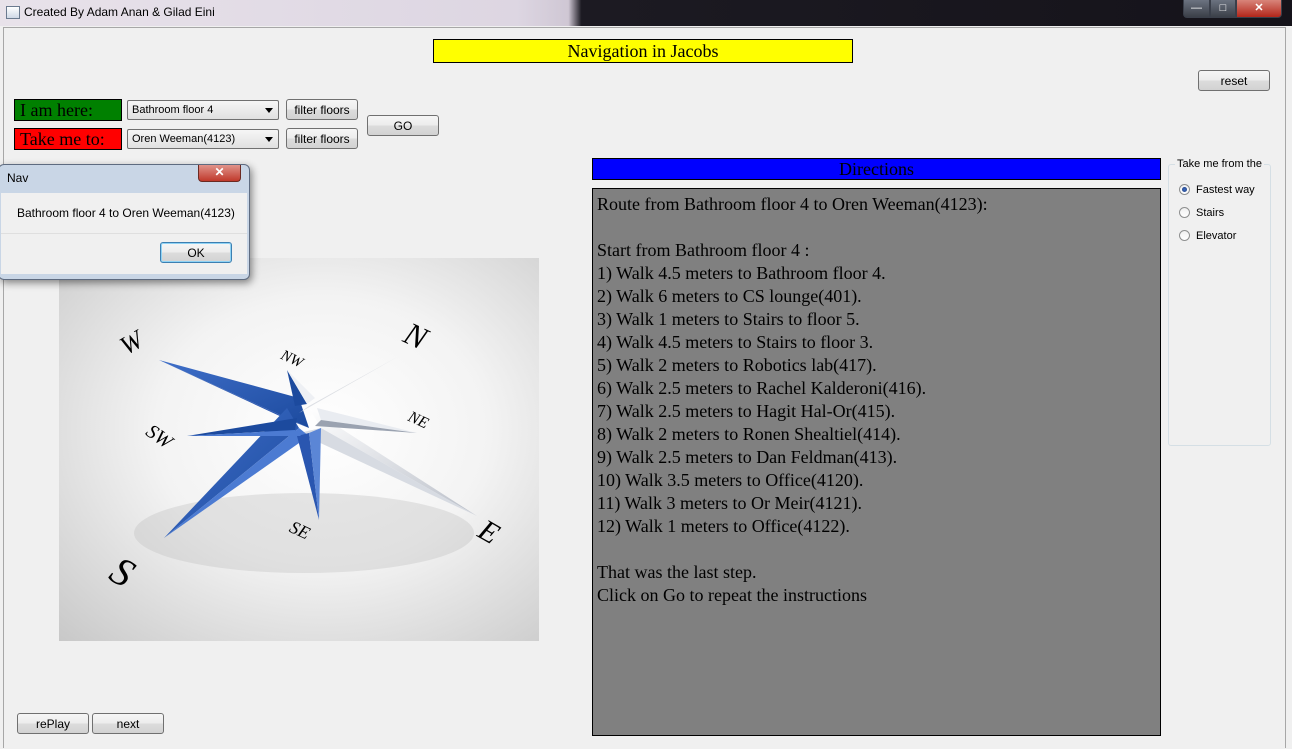 The image size is (1292, 749). I want to click on compass-label-w: W, so click(132, 342).